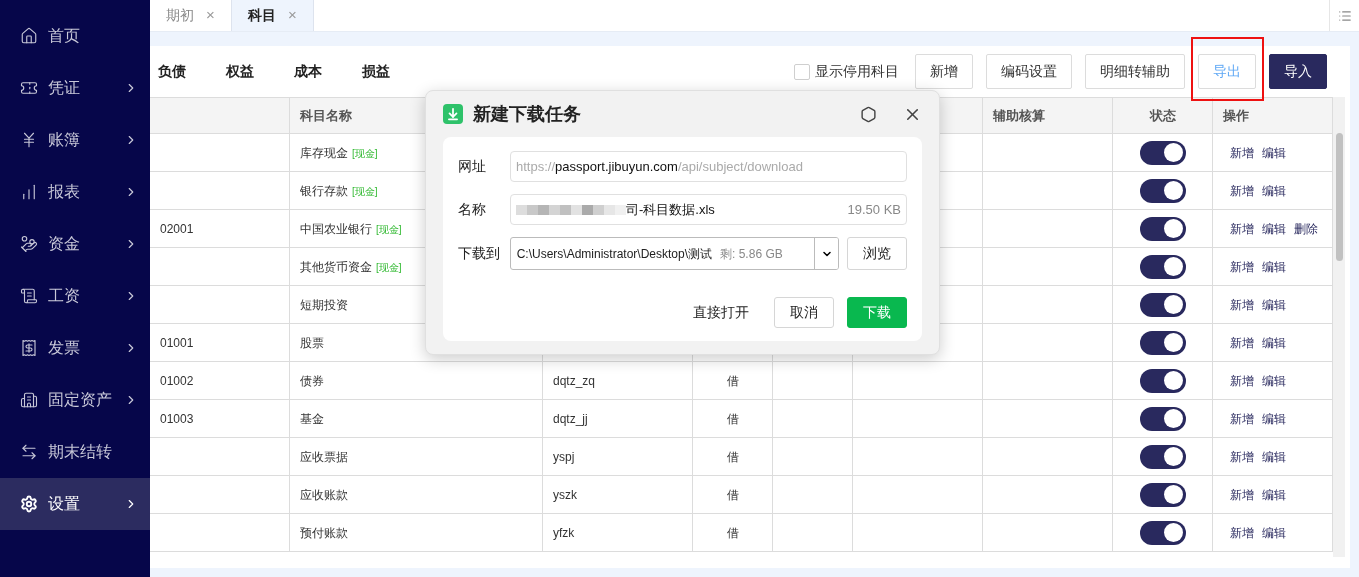 The height and width of the screenshot is (577, 1359). What do you see at coordinates (527, 114) in the screenshot?
I see `dialog-title: 新建下载任务` at bounding box center [527, 114].